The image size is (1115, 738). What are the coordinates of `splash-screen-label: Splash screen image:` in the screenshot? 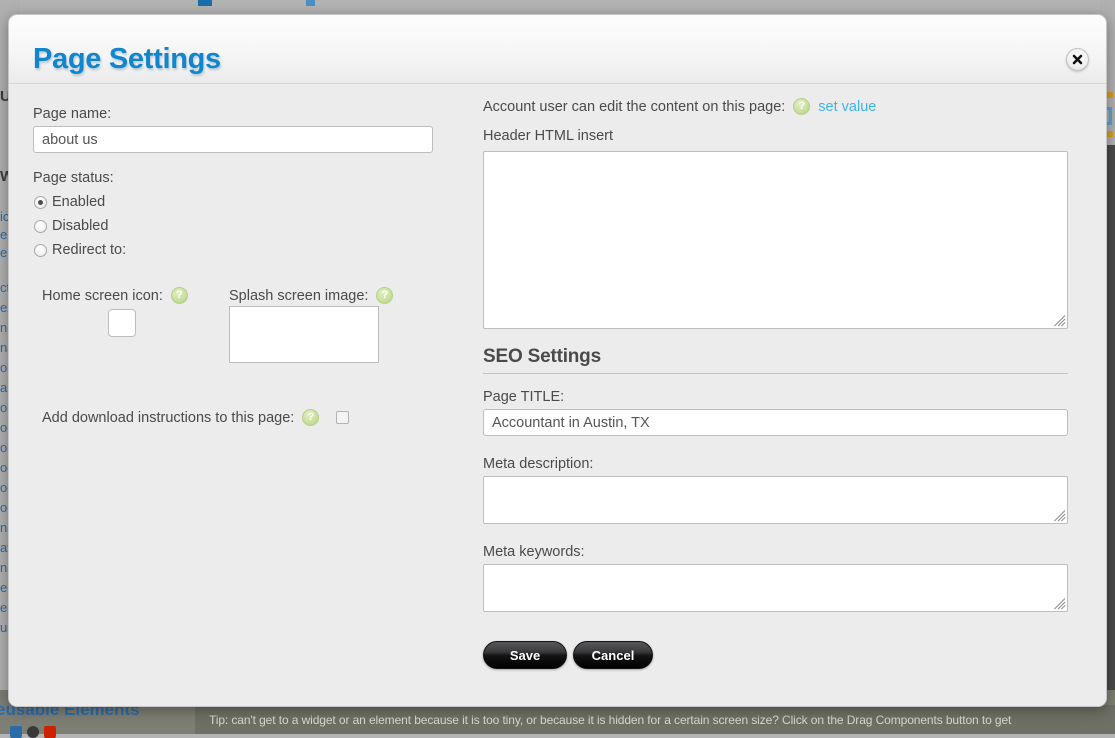 It's located at (299, 295).